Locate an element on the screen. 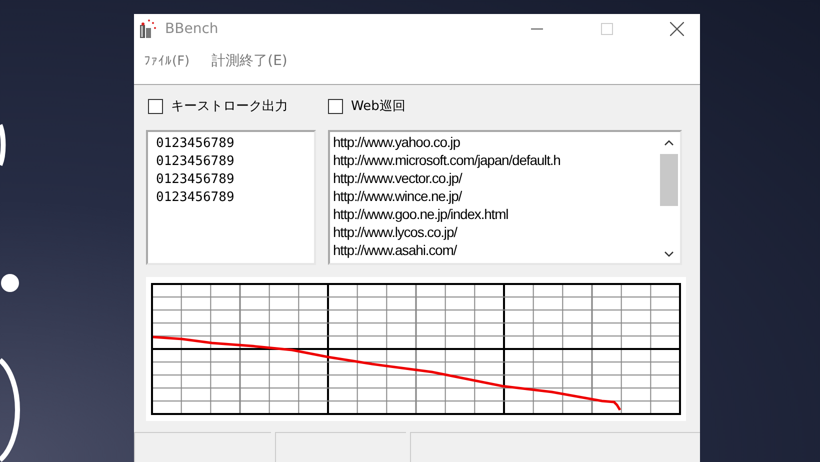 This screenshot has height=462, width=820. url-list: http://www.yahoo.co.jp http://www.microsoft.com/japan/default.h http://www.vector.co.jp/ http://www.wince.ne.jp/ http://www.goo.ne.jp/index.html http://www.lycos.co.jp/ http://www.asahi.com/ is located at coordinates (505, 197).